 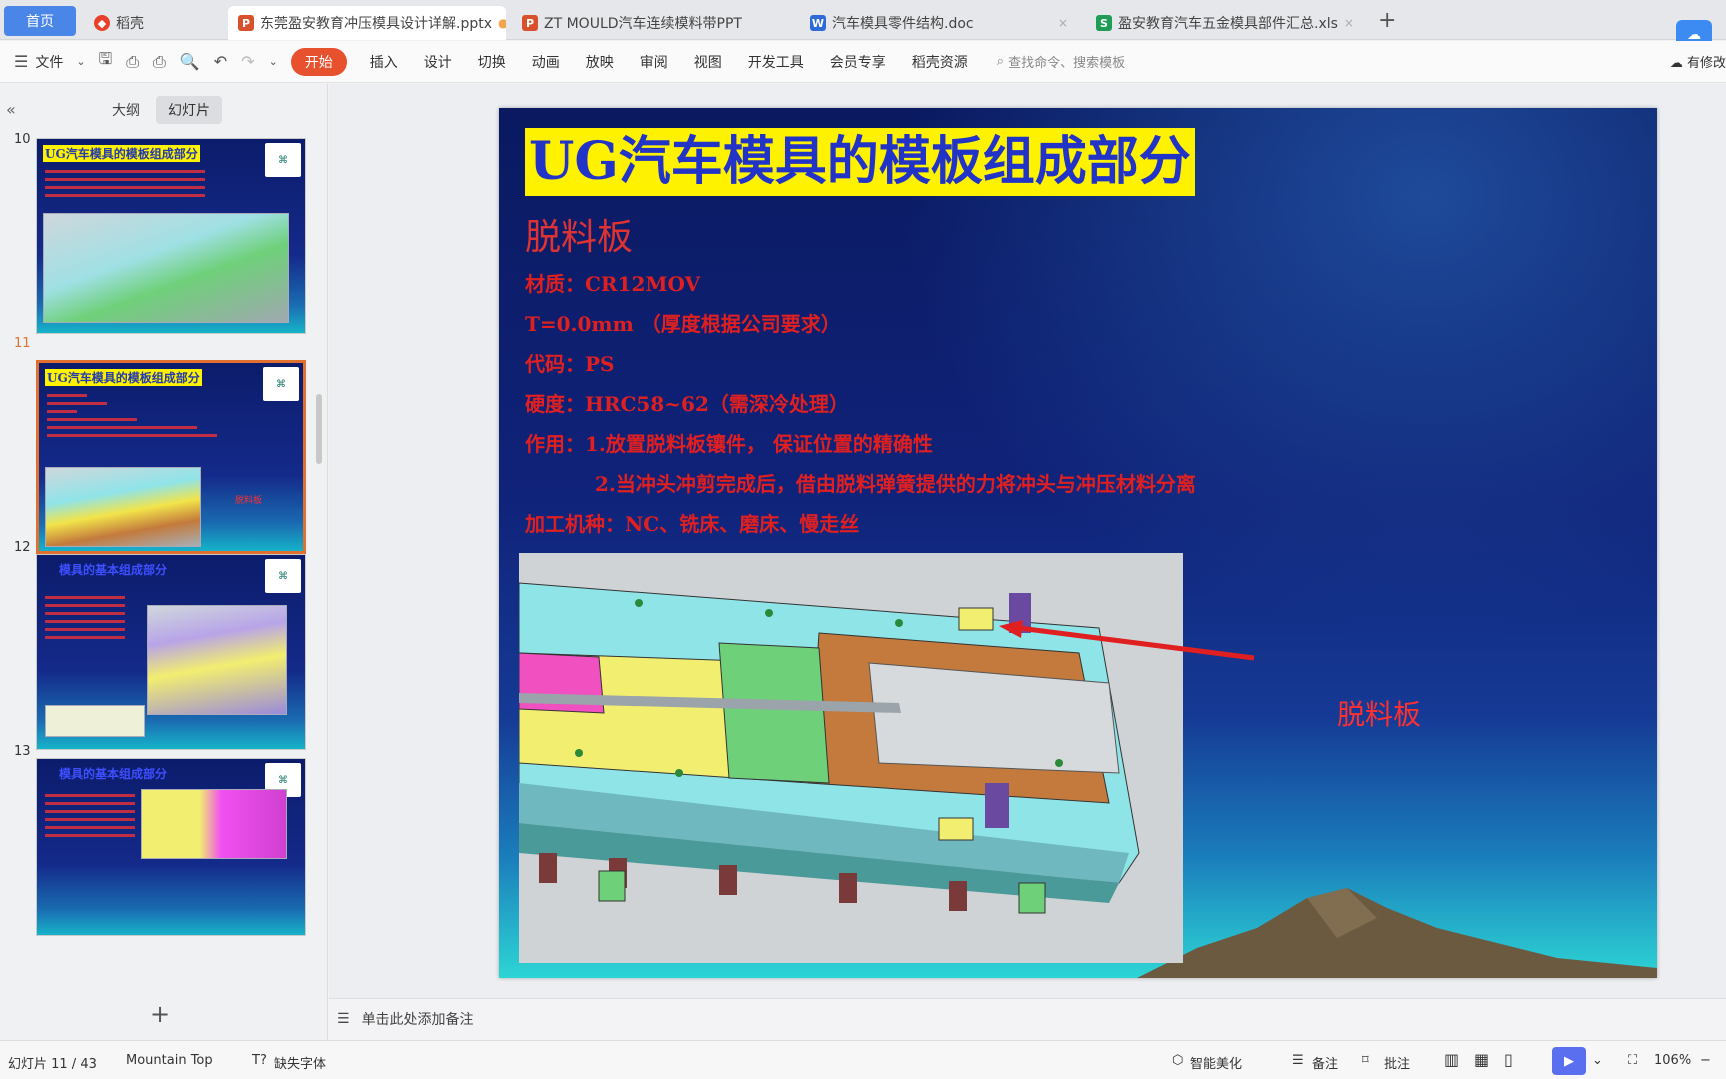 I want to click on callout-arrow, so click(x=1127, y=640).